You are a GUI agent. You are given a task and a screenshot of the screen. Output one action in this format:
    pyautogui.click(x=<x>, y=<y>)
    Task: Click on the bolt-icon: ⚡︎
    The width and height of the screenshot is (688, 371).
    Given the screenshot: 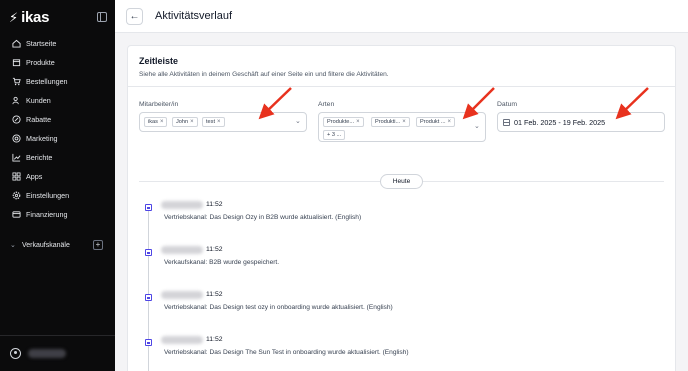 What is the action you would take?
    pyautogui.click(x=14, y=17)
    